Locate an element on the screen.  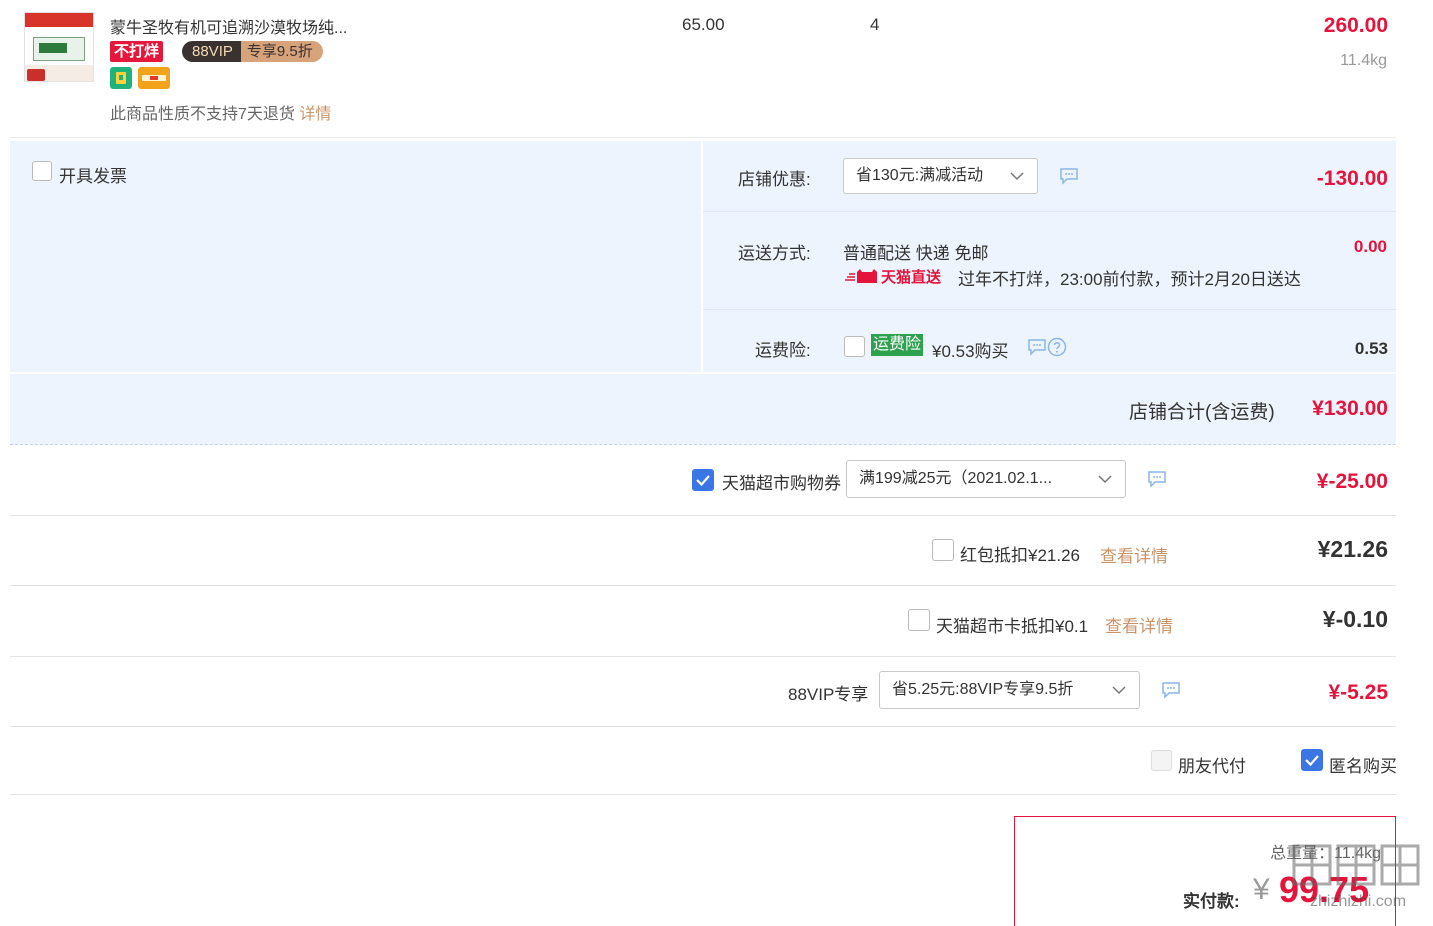
store-discount-select: 省130元:满减活动 is located at coordinates (940, 176).